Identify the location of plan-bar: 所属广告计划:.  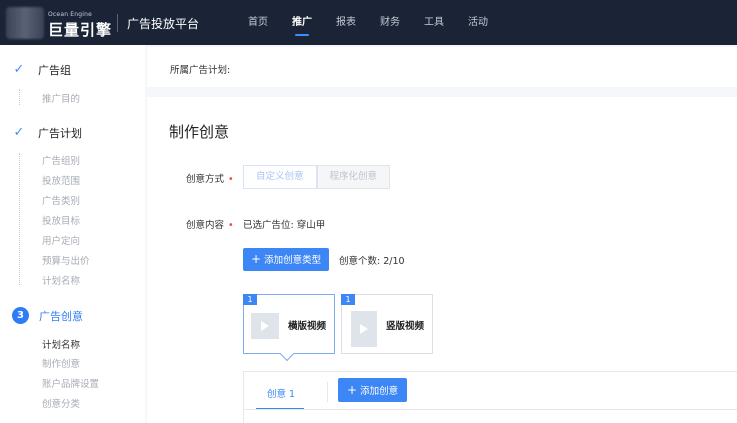
(442, 67).